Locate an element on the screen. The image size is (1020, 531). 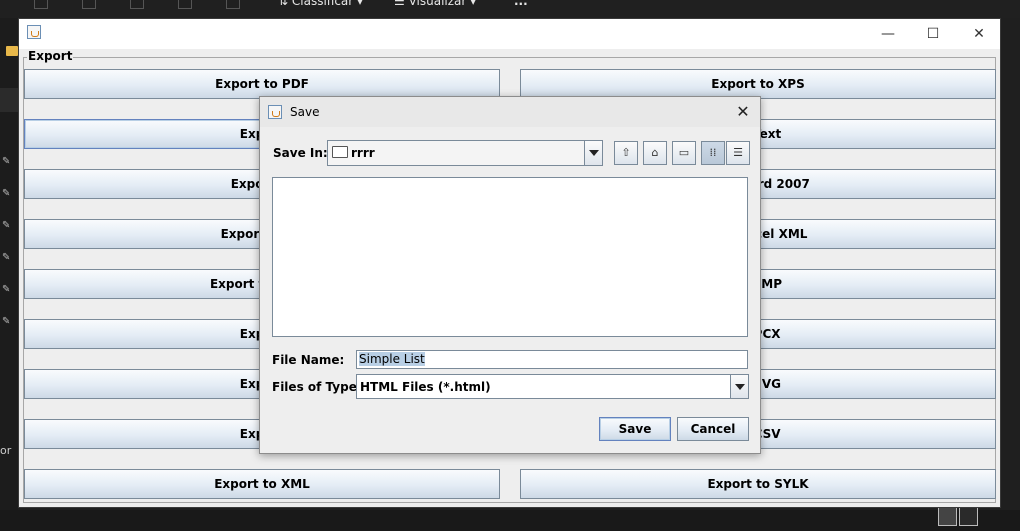
window-titlebar: — ☐ ✕ is located at coordinates (509, 34).